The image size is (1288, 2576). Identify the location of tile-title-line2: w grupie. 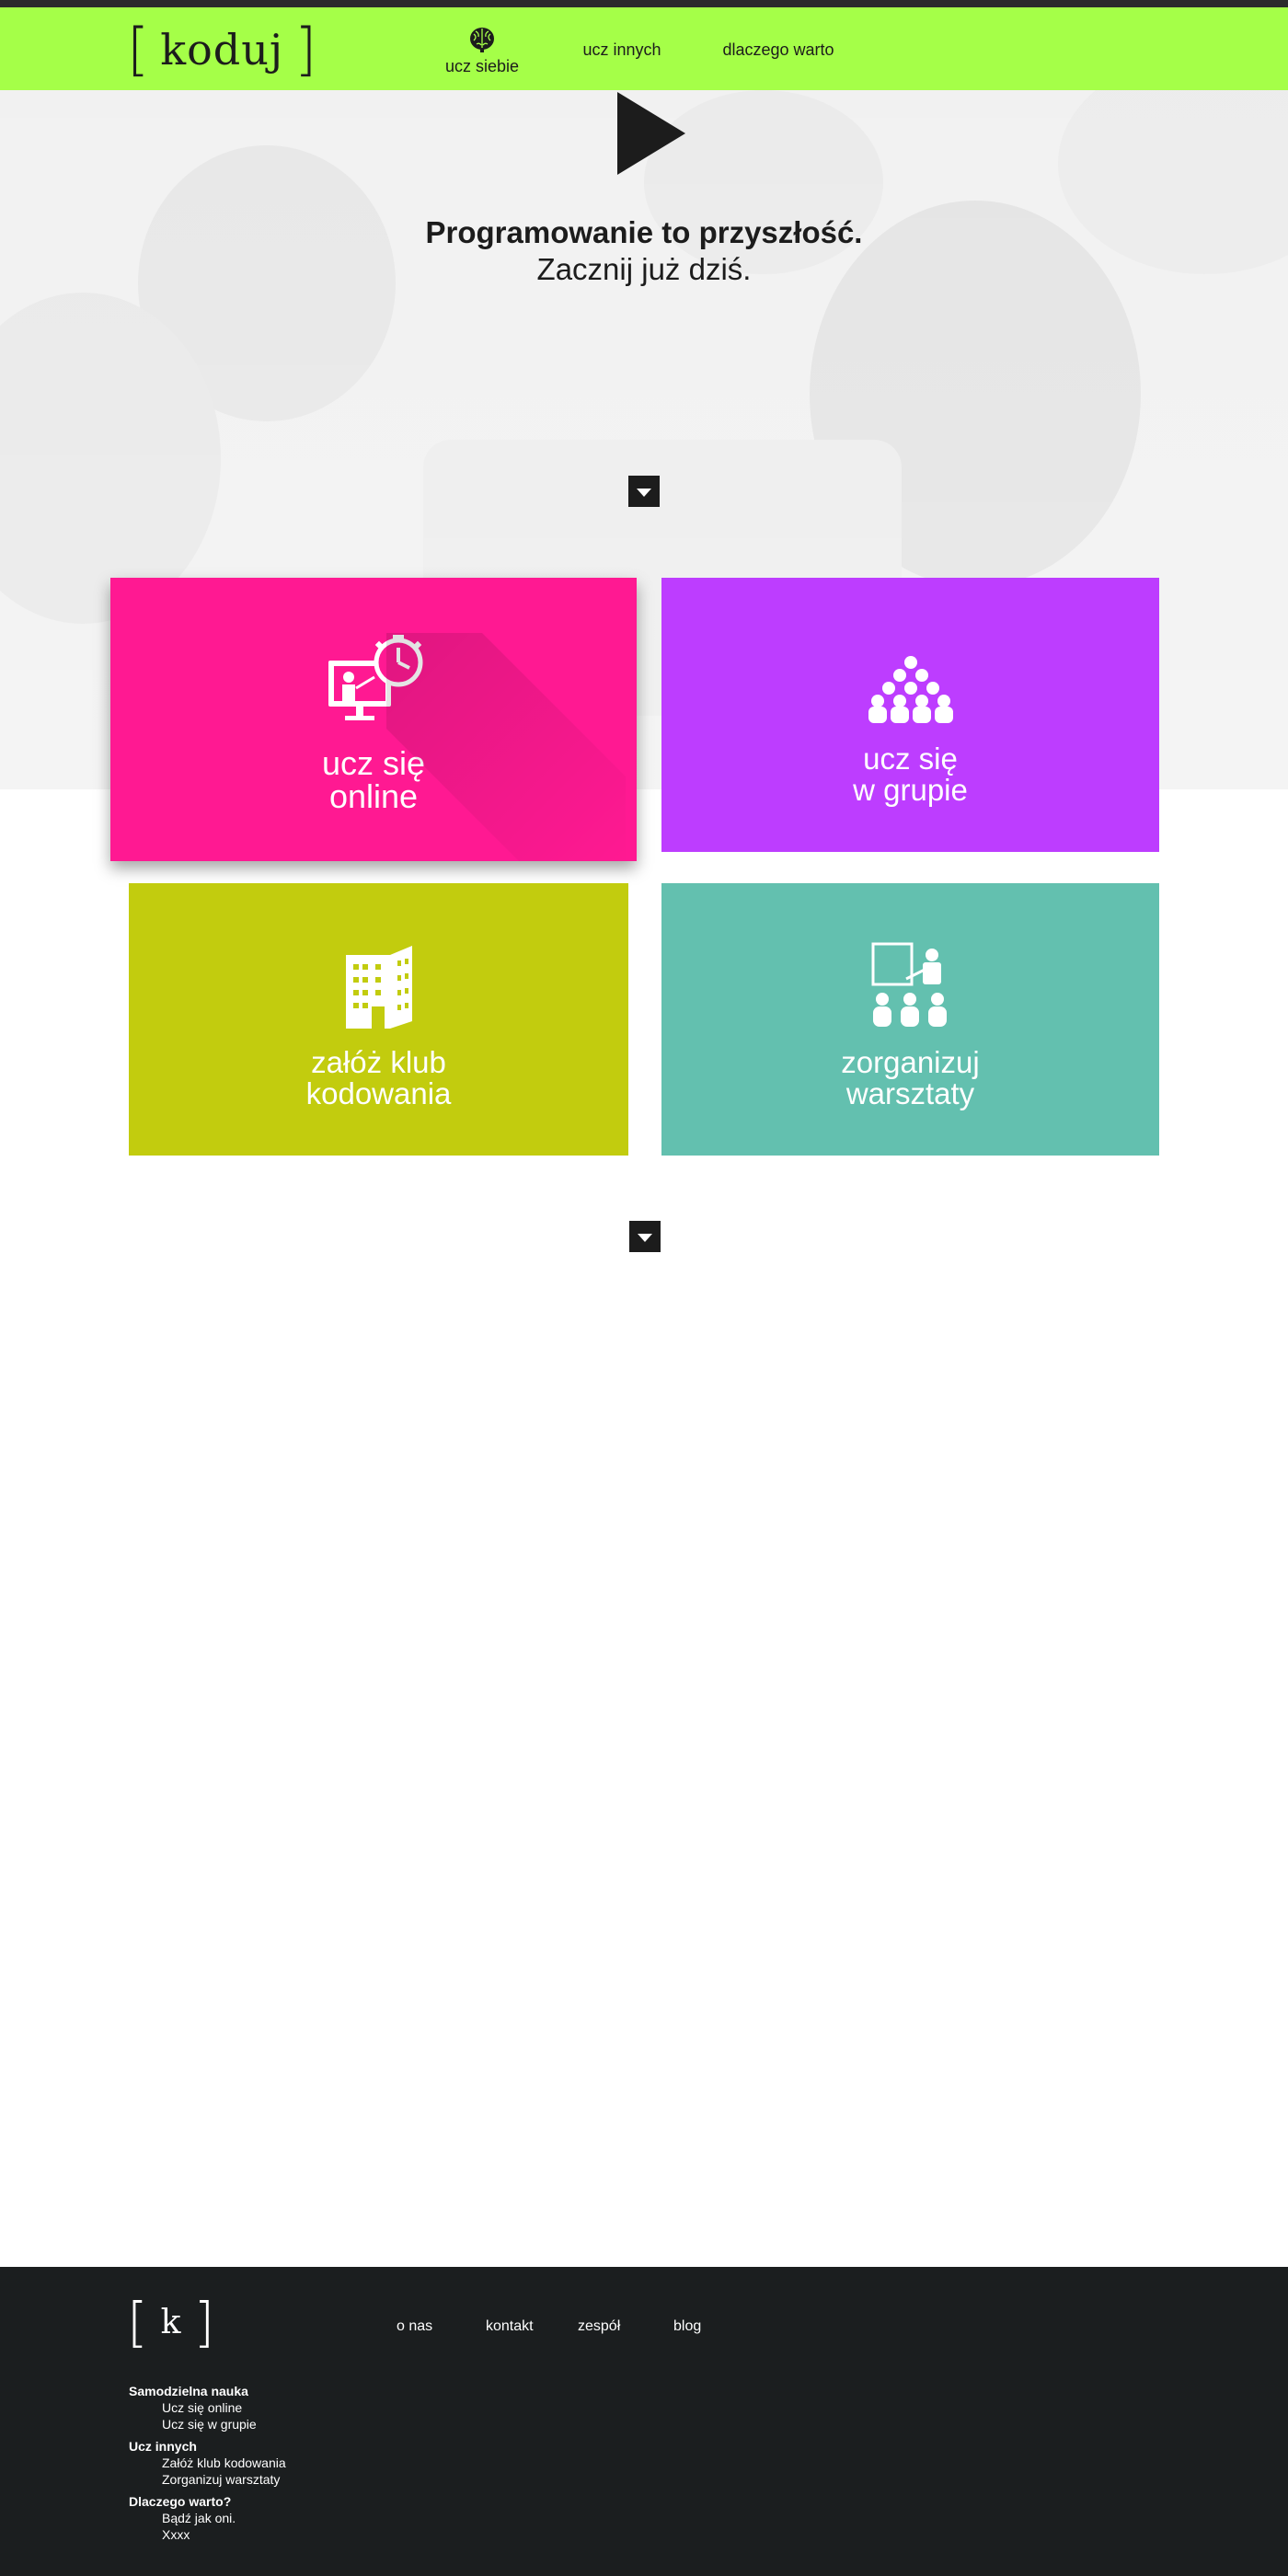
(910, 790).